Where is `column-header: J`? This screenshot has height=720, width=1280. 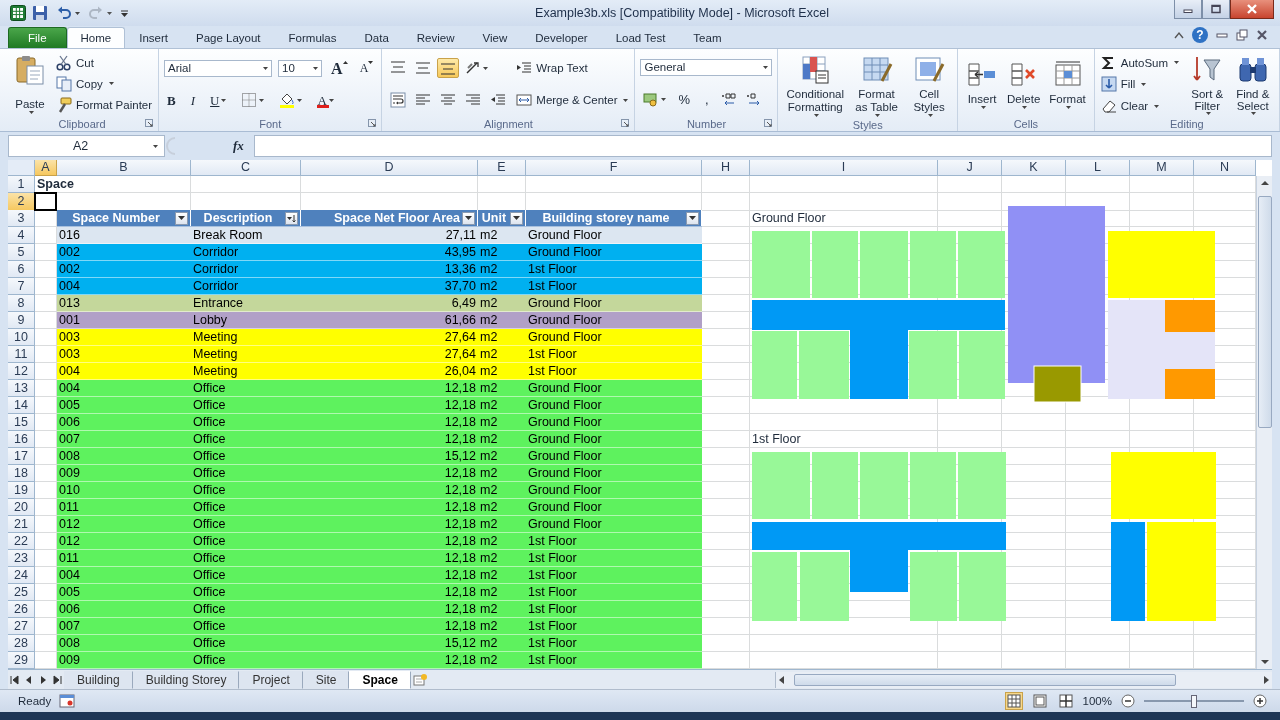
column-header: J is located at coordinates (970, 168).